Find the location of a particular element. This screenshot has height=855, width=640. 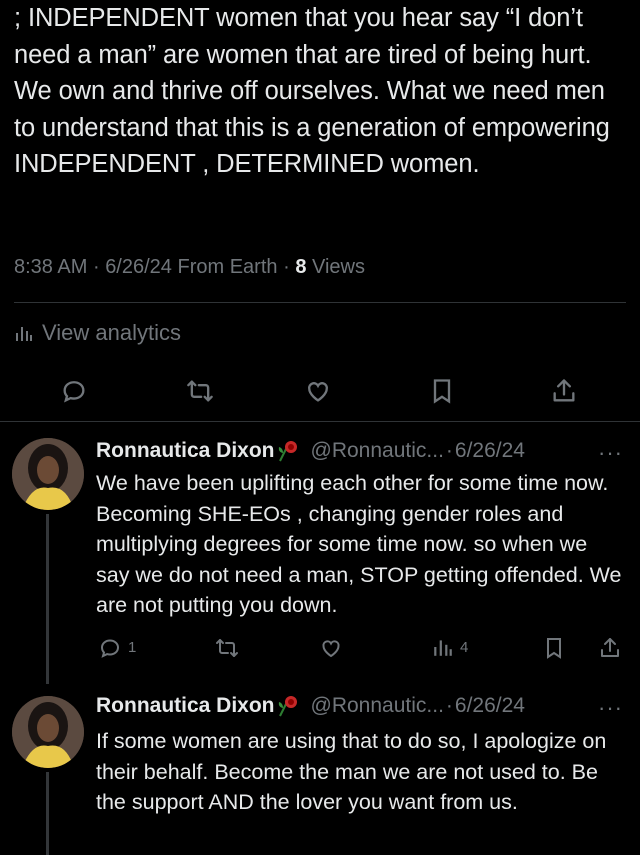

views-label: Views is located at coordinates (338, 267).